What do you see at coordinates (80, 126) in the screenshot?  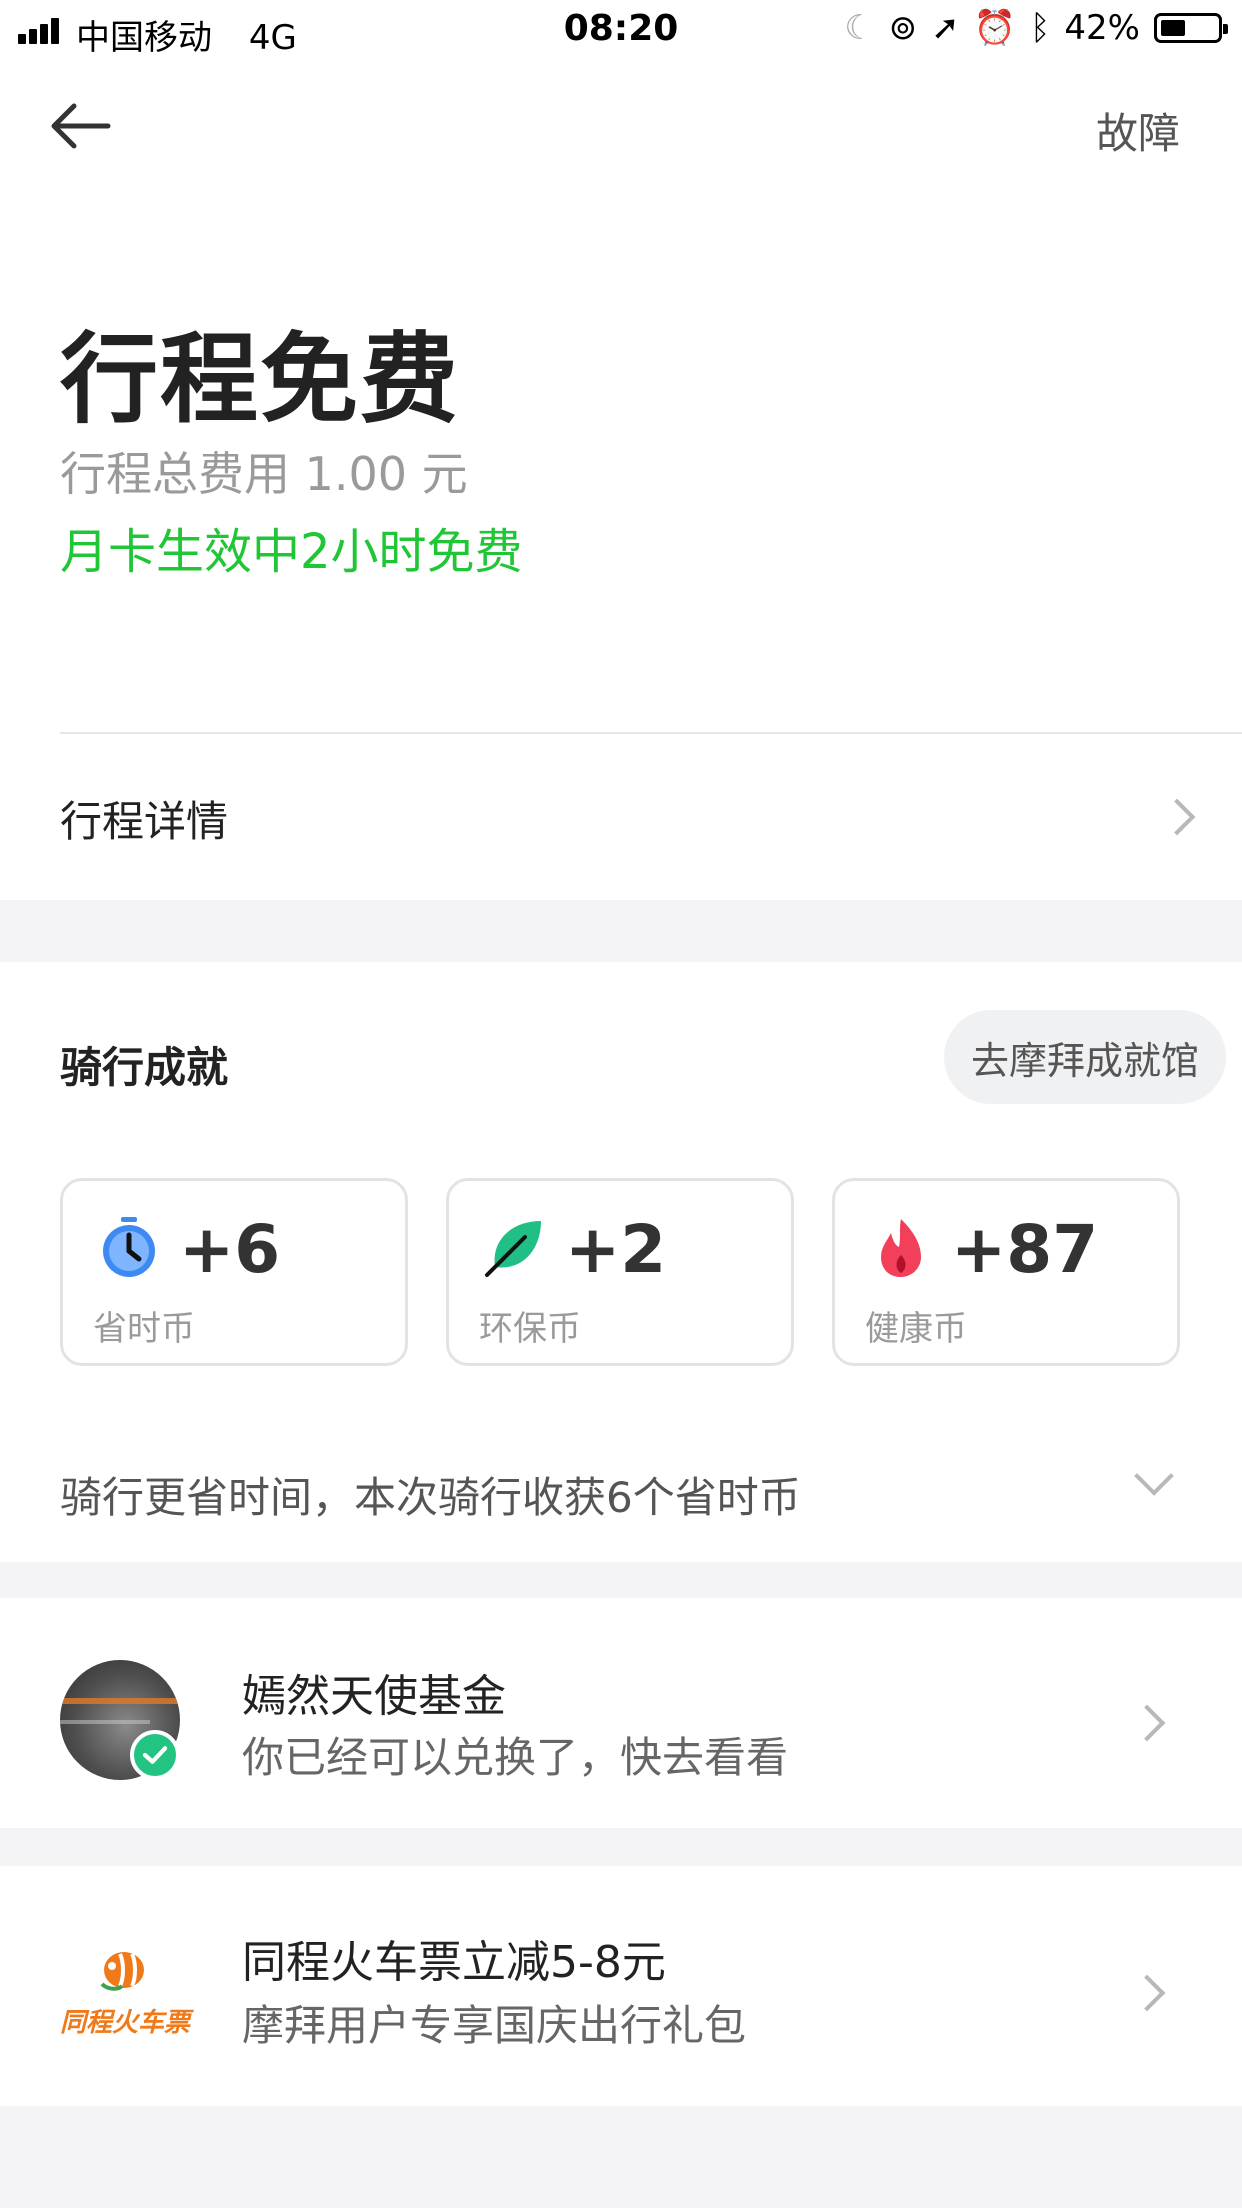 I see `back-arrow-icon` at bounding box center [80, 126].